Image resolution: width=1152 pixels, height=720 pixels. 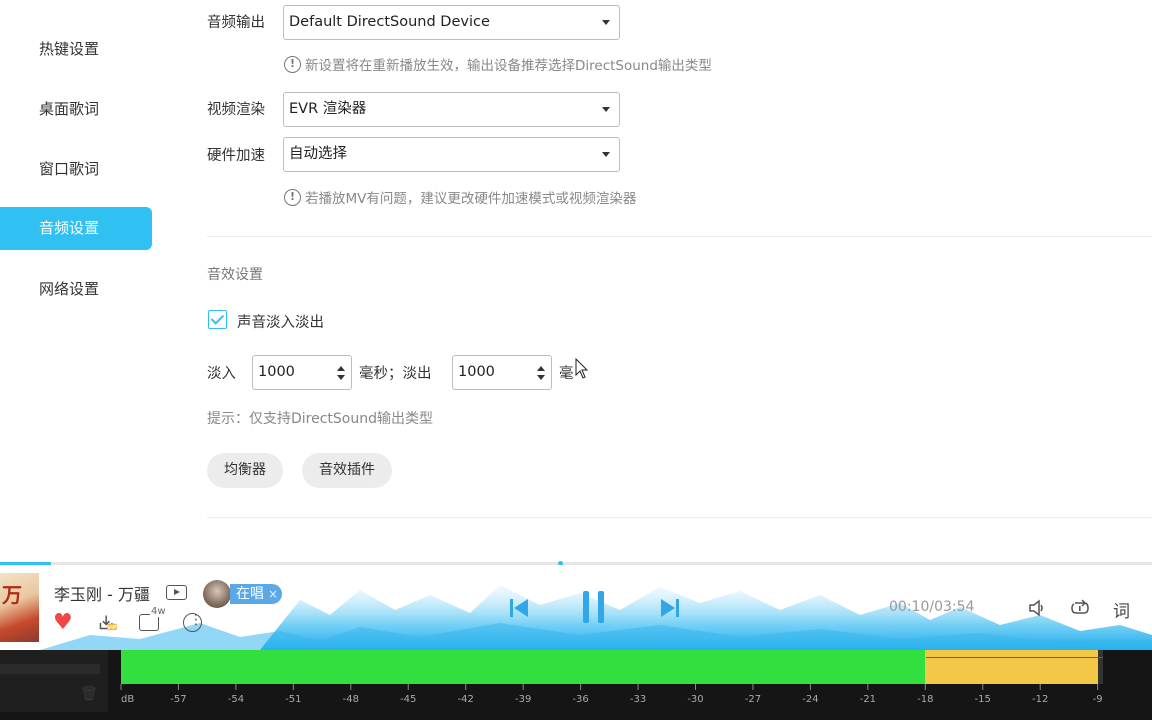 What do you see at coordinates (1098, 699) in the screenshot?
I see `meter-tick-label: -9` at bounding box center [1098, 699].